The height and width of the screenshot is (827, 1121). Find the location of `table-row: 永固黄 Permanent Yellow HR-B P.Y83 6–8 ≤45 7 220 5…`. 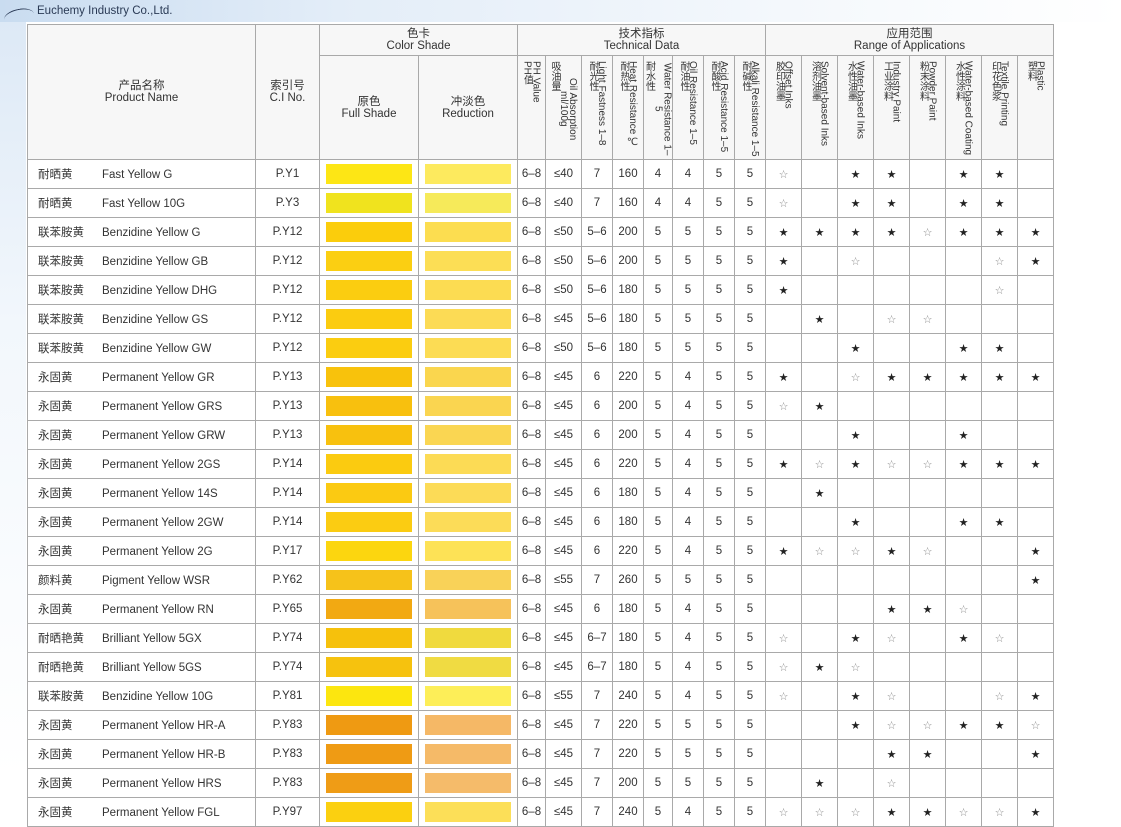

table-row: 永固黄 Permanent Yellow HR-B P.Y83 6–8 ≤45 7 220 5… is located at coordinates (540, 754).